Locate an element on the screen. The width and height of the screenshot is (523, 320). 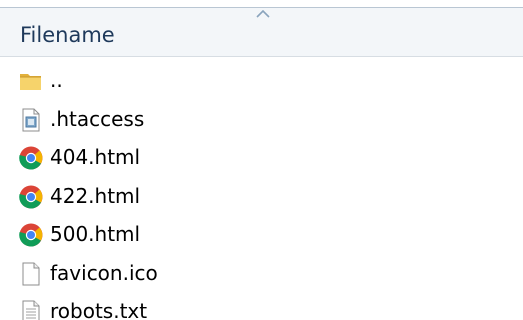
list-item: 500.html is located at coordinates (261, 234).